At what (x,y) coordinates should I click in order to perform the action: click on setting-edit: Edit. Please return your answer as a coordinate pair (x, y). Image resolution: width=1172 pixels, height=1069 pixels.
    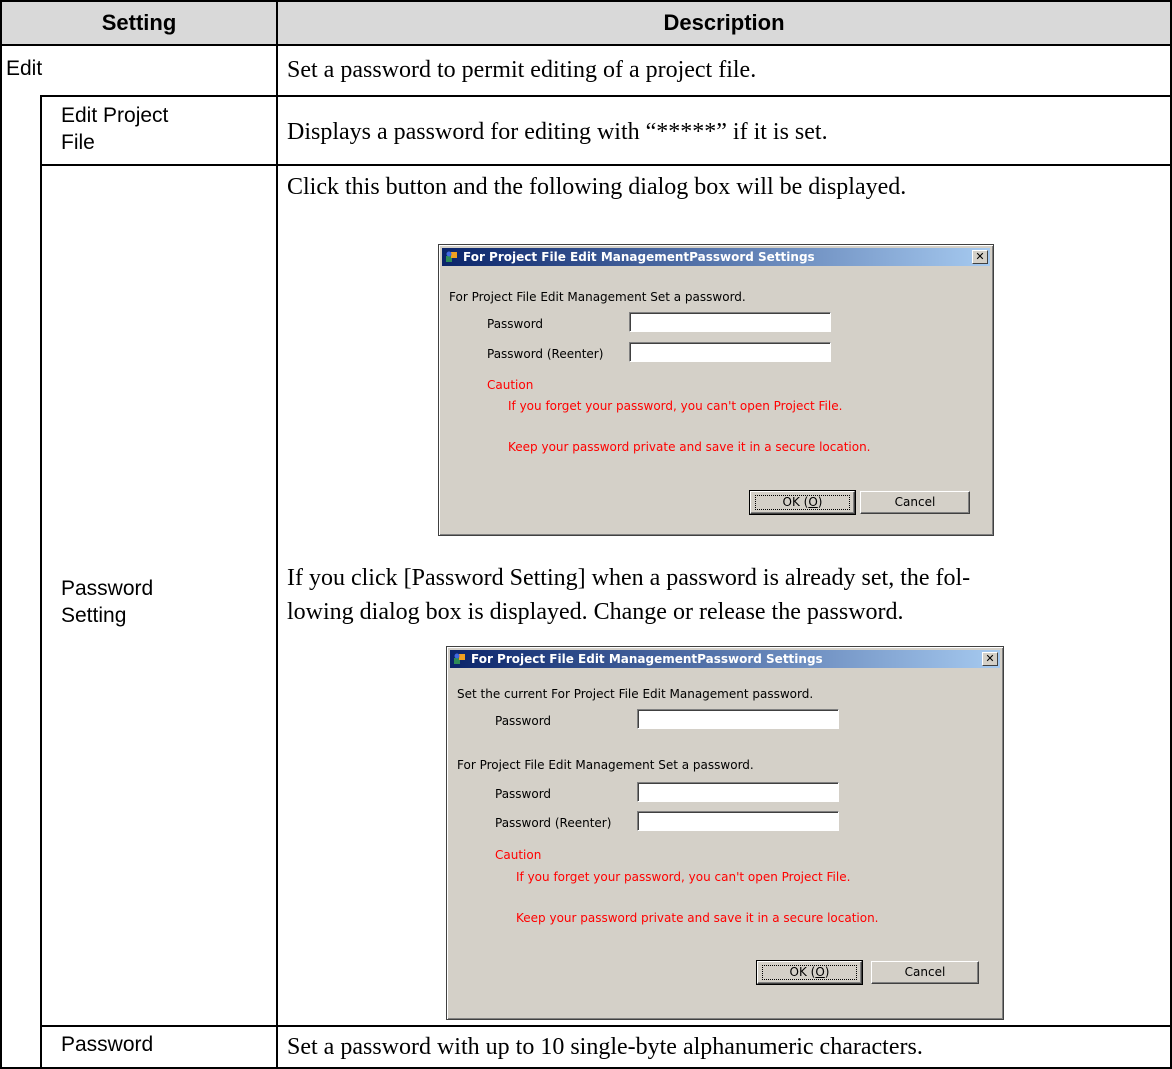
    Looking at the image, I should click on (24, 68).